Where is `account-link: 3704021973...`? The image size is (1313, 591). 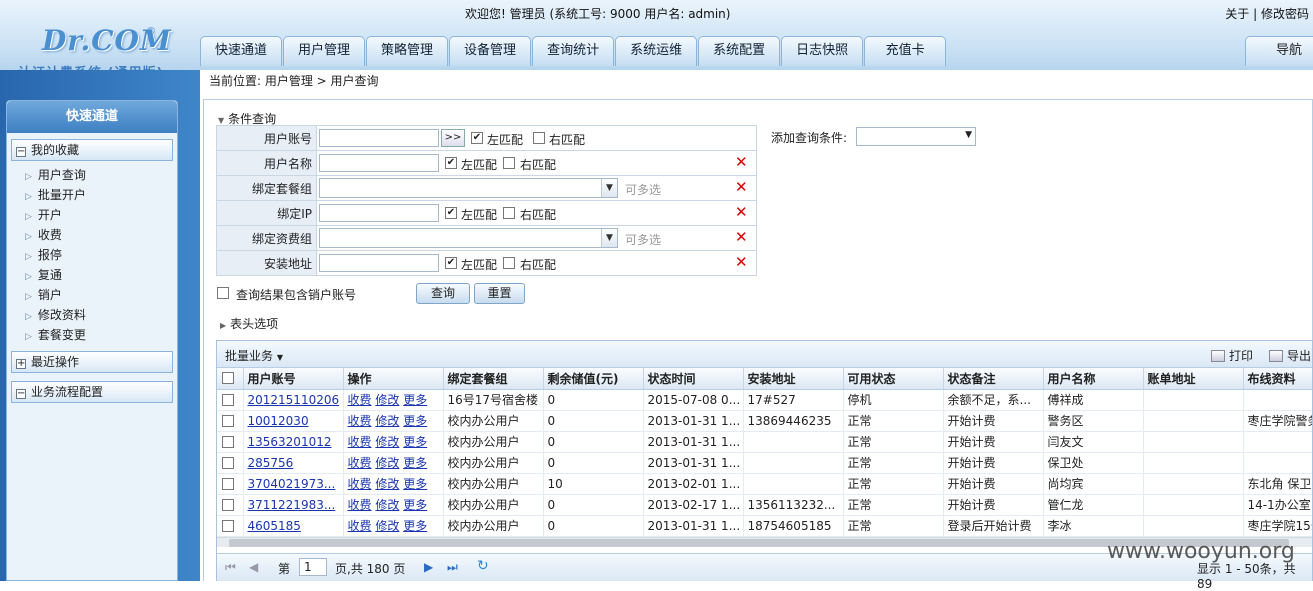
account-link: 3704021973... is located at coordinates (292, 484).